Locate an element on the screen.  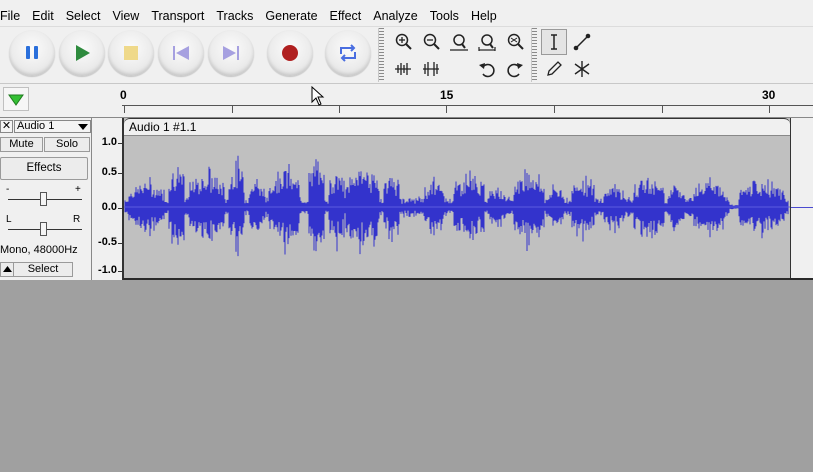
play-icon is located at coordinates (83, 53).